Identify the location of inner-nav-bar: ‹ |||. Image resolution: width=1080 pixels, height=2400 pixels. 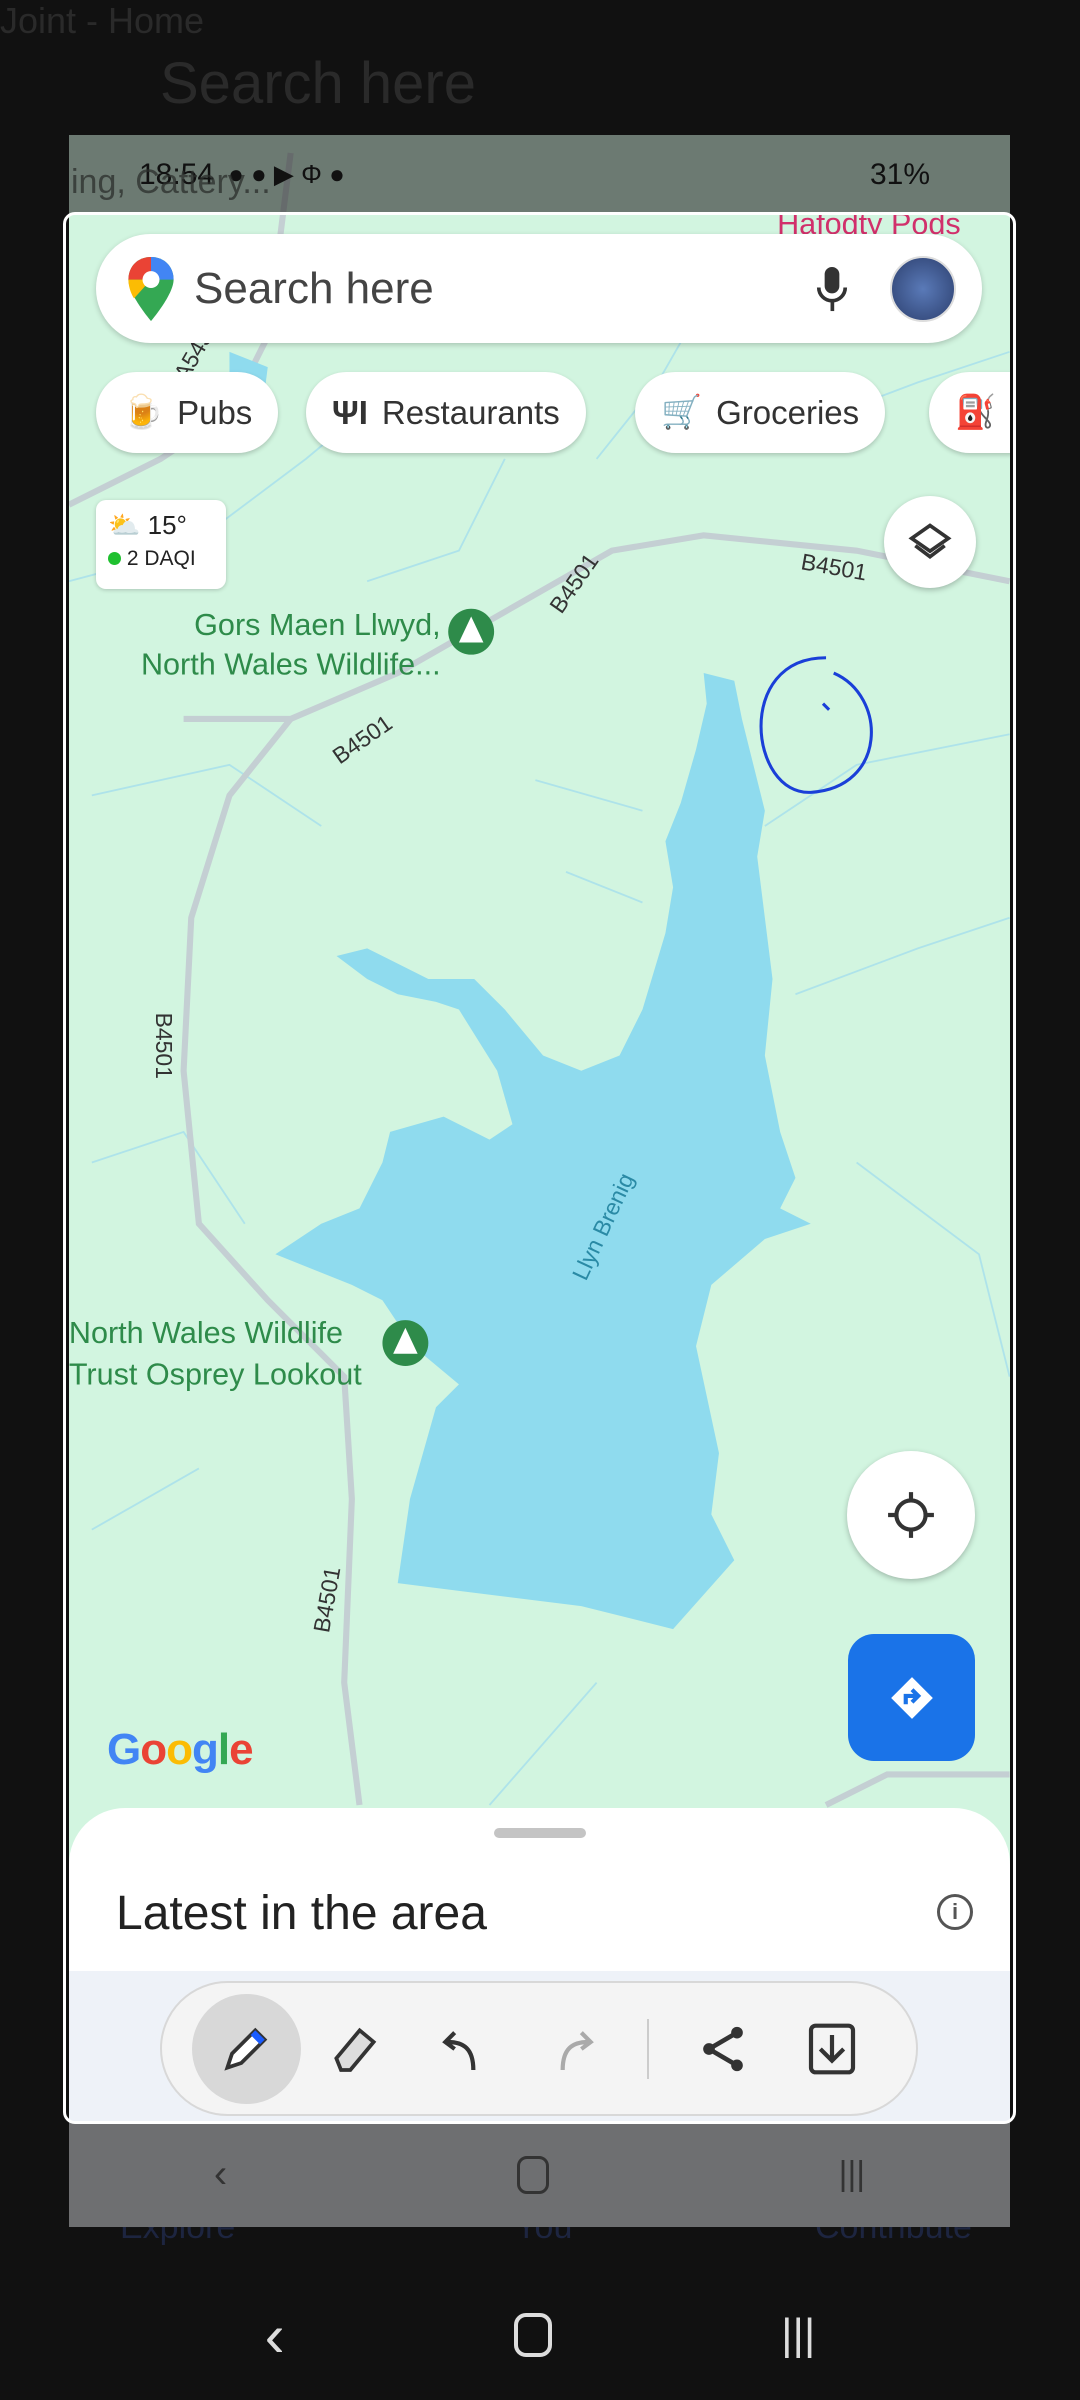
(539, 2174).